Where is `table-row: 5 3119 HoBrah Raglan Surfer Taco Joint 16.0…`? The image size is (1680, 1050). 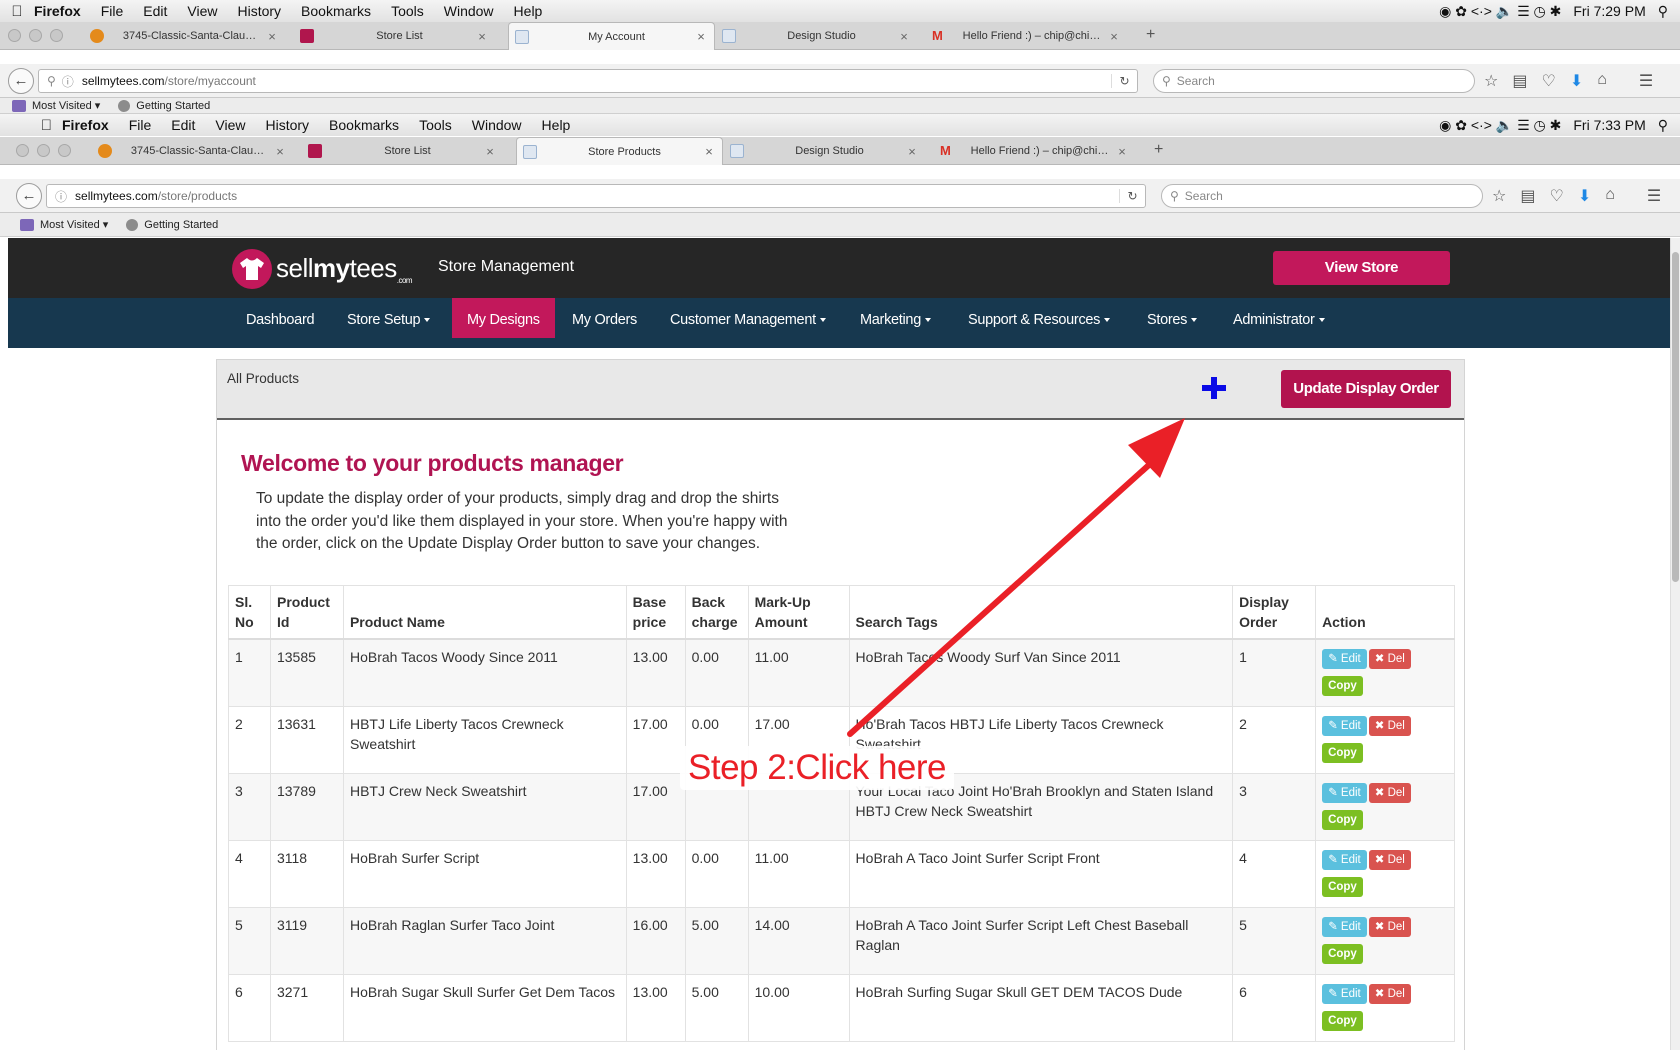 table-row: 5 3119 HoBrah Raglan Surfer Taco Joint 16.0… is located at coordinates (841, 940).